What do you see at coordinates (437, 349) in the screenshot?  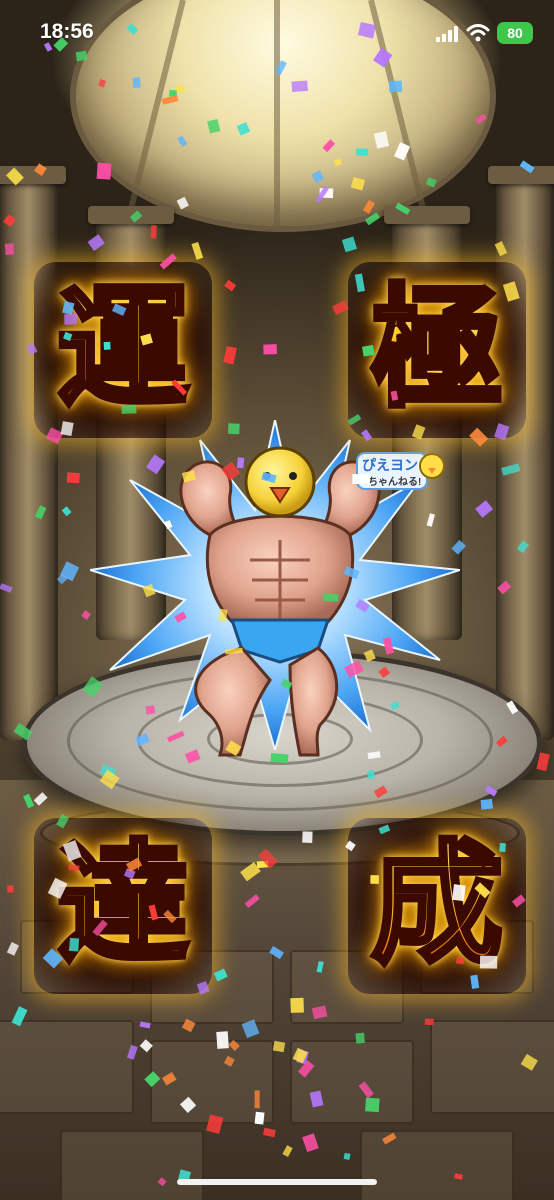 I see `kanji-goku: 極` at bounding box center [437, 349].